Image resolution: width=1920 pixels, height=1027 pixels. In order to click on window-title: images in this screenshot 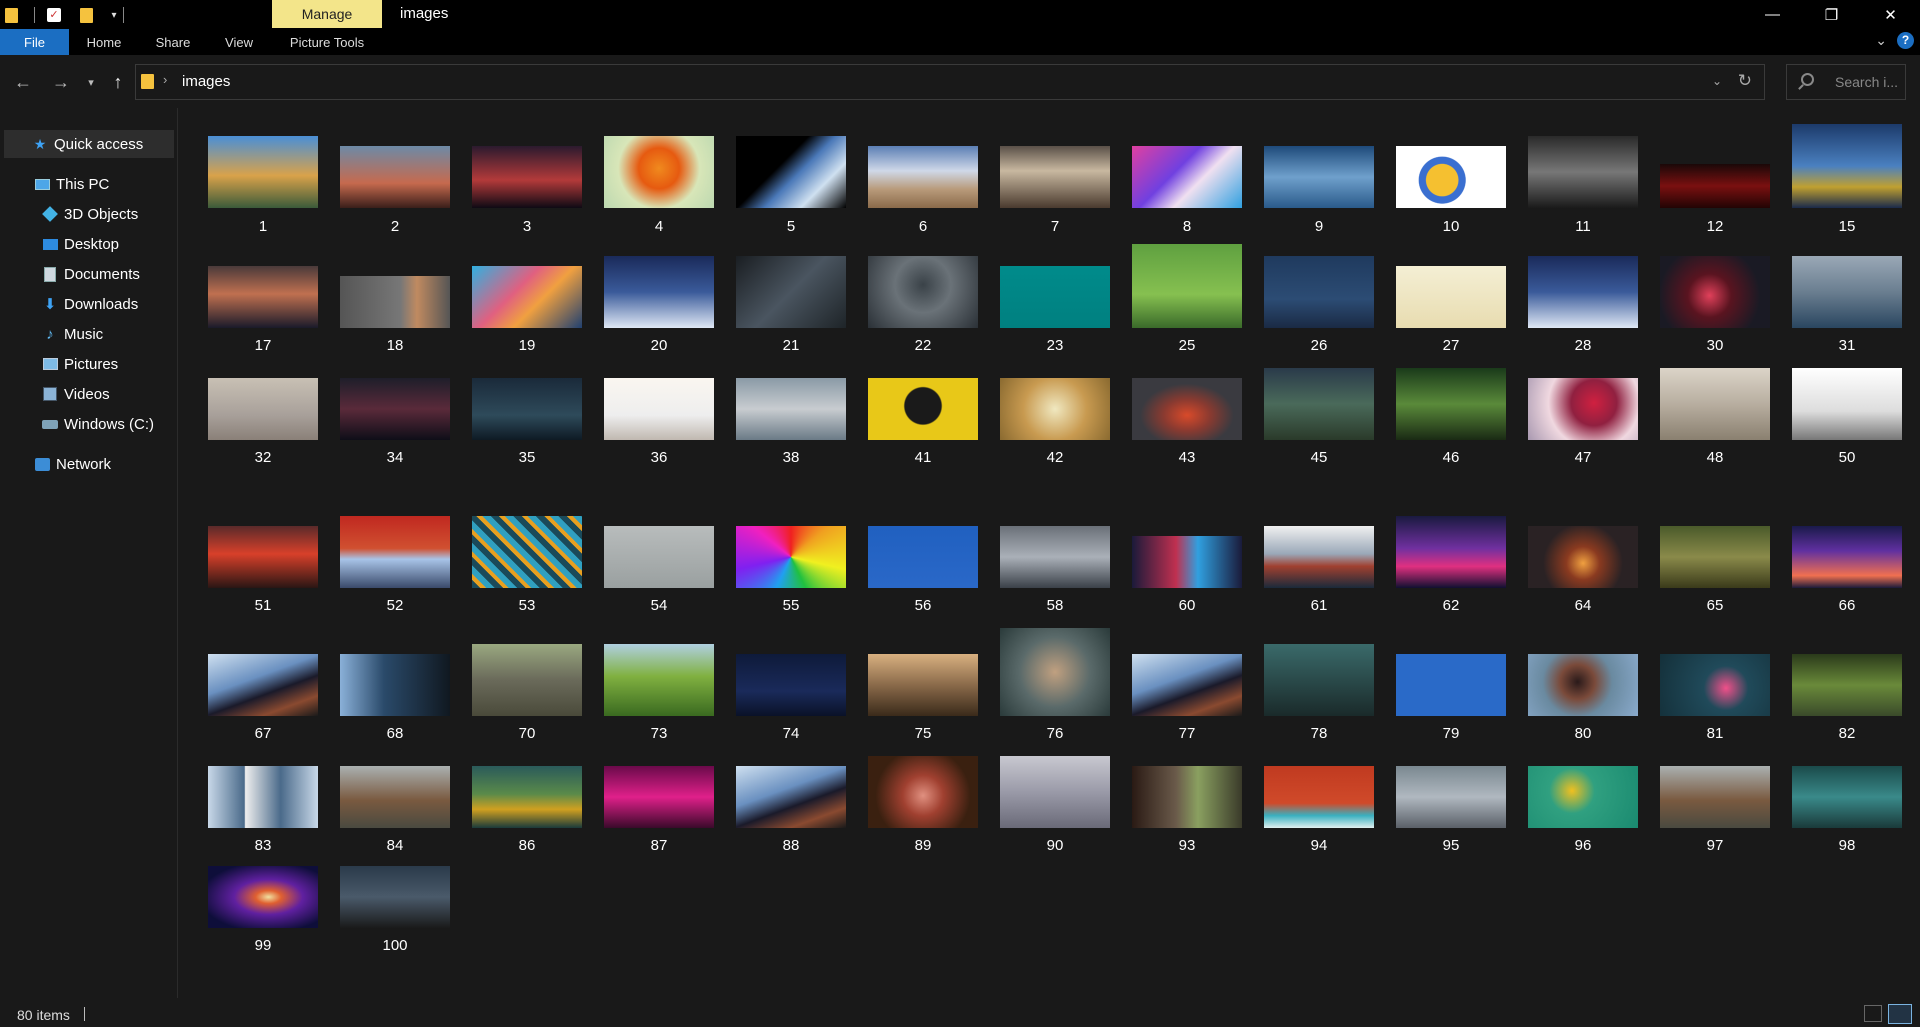, I will do `click(424, 13)`.